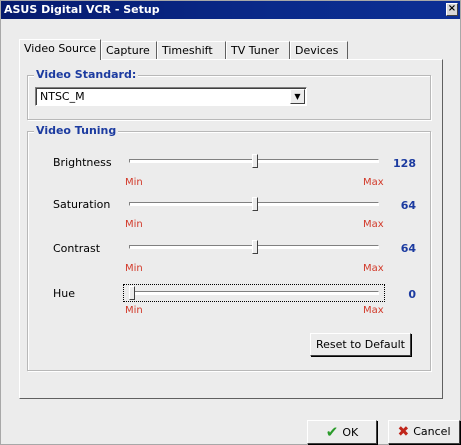 This screenshot has width=461, height=445. I want to click on saturation-label: Saturation, so click(82, 204).